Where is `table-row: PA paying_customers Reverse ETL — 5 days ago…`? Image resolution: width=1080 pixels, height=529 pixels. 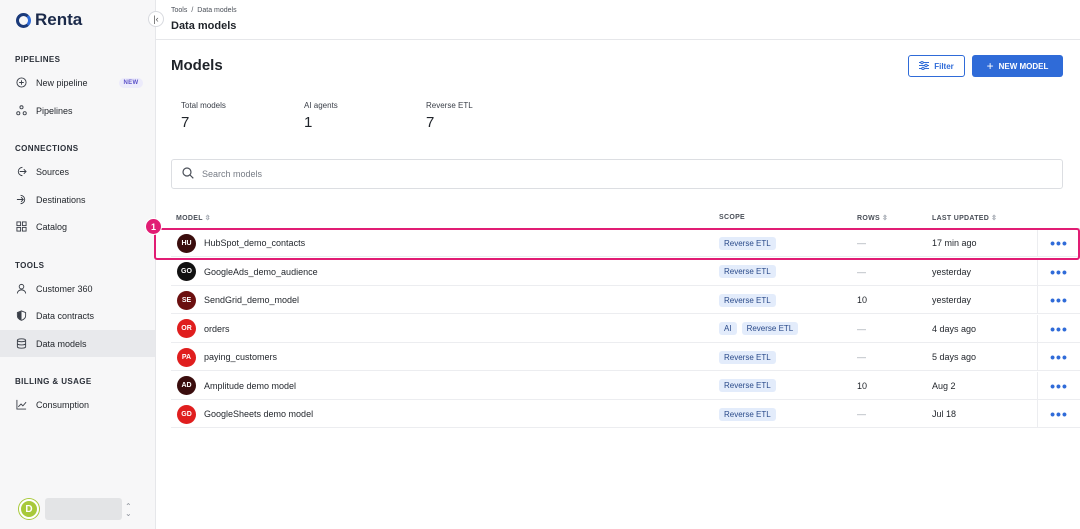
table-row: PA paying_customers Reverse ETL — 5 days ago… is located at coordinates (625, 357).